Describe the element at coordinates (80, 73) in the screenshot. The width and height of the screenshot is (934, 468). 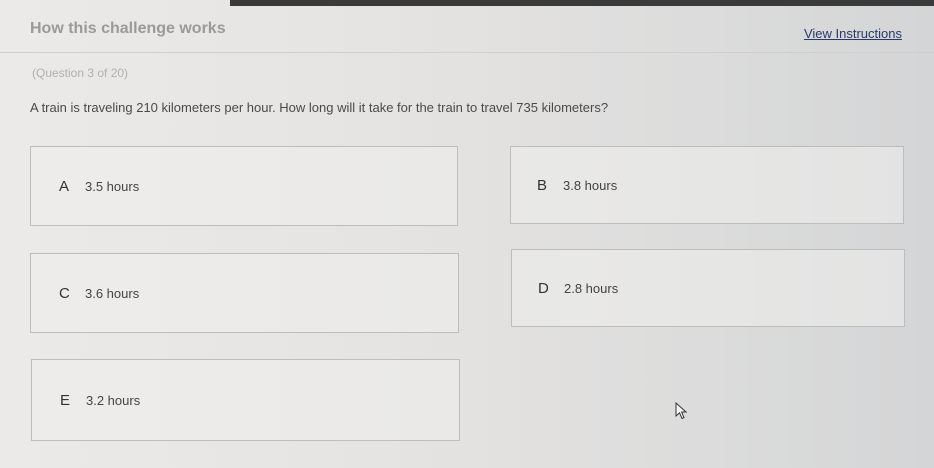
I see `question-counter: (Question 3 of 20)` at that location.